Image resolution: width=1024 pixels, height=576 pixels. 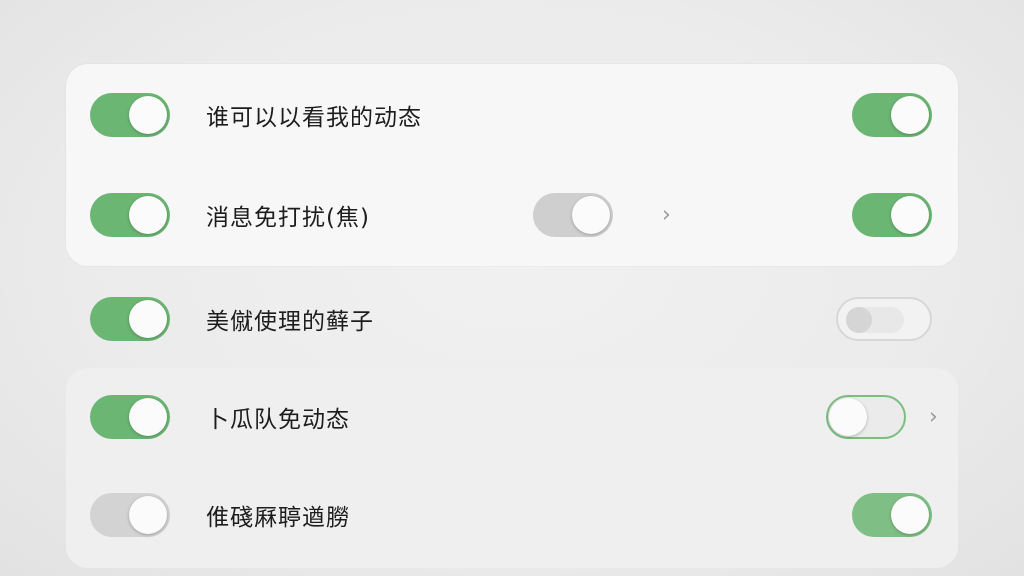 I want to click on row-4-toggle, so click(x=866, y=417).